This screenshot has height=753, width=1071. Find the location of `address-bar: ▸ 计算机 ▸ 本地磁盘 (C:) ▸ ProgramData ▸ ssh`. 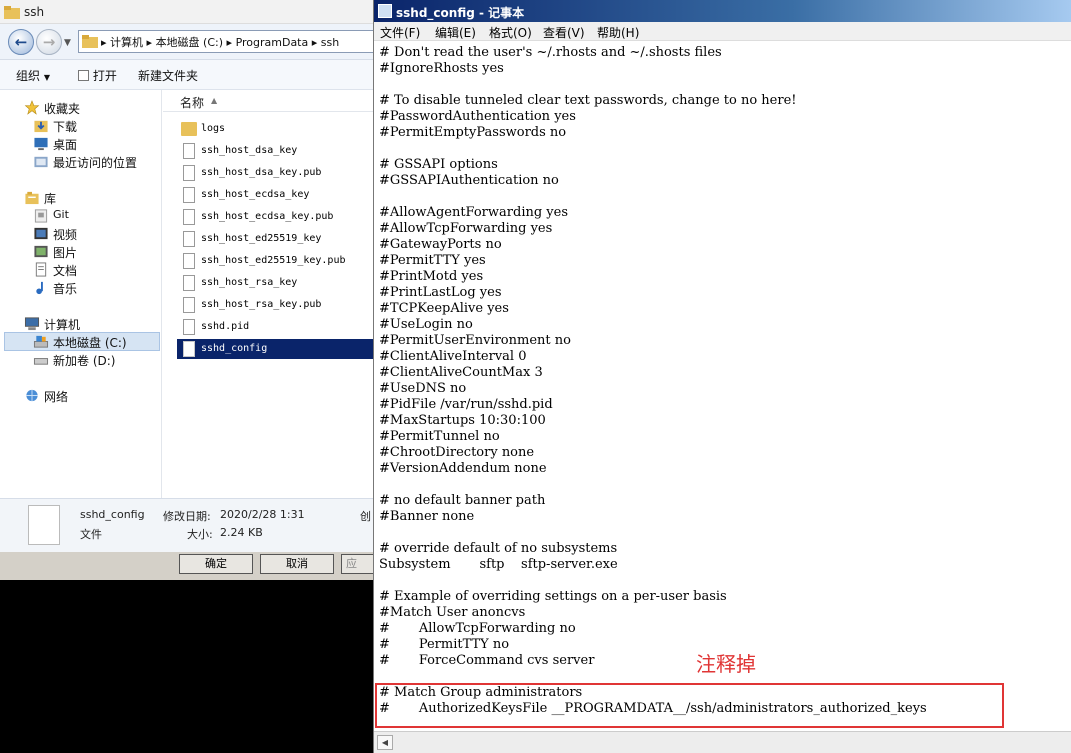

address-bar: ▸ 计算机 ▸ 本地磁盘 (C:) ▸ ProgramData ▸ ssh is located at coordinates (226, 41).